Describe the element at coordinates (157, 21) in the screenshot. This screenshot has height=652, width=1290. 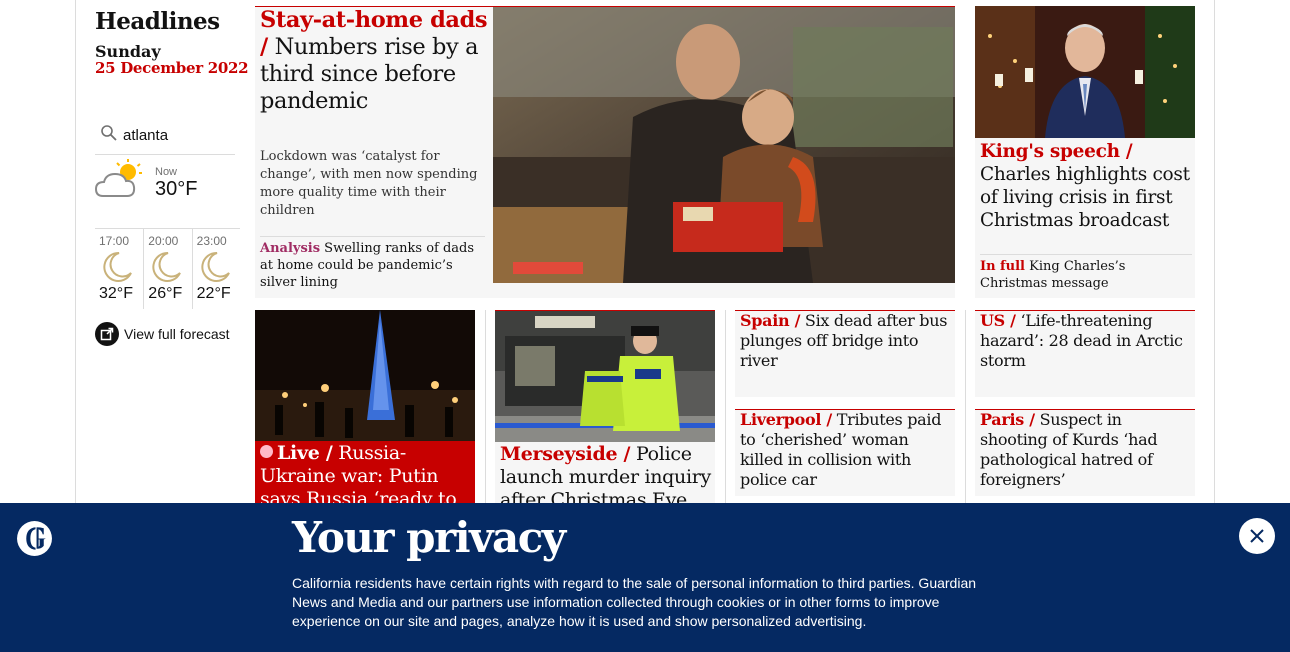
I see `page-title: Headlines` at that location.